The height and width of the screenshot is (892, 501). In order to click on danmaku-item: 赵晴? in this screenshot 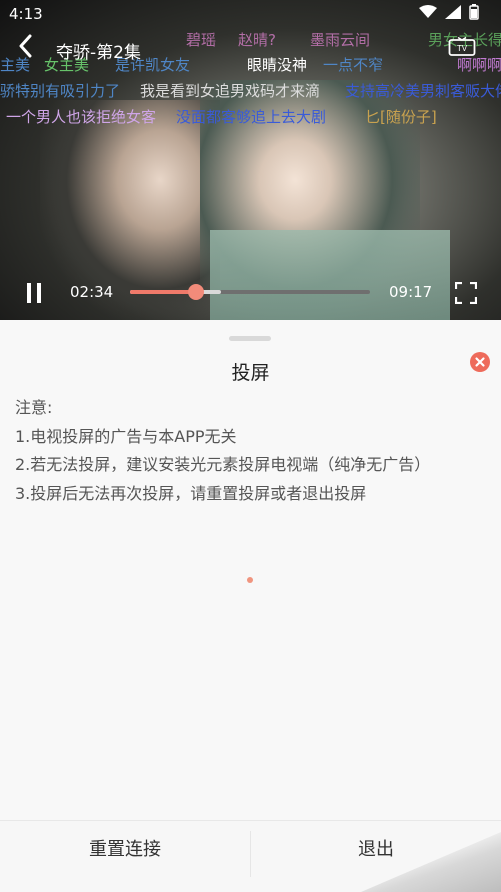, I will do `click(257, 40)`.